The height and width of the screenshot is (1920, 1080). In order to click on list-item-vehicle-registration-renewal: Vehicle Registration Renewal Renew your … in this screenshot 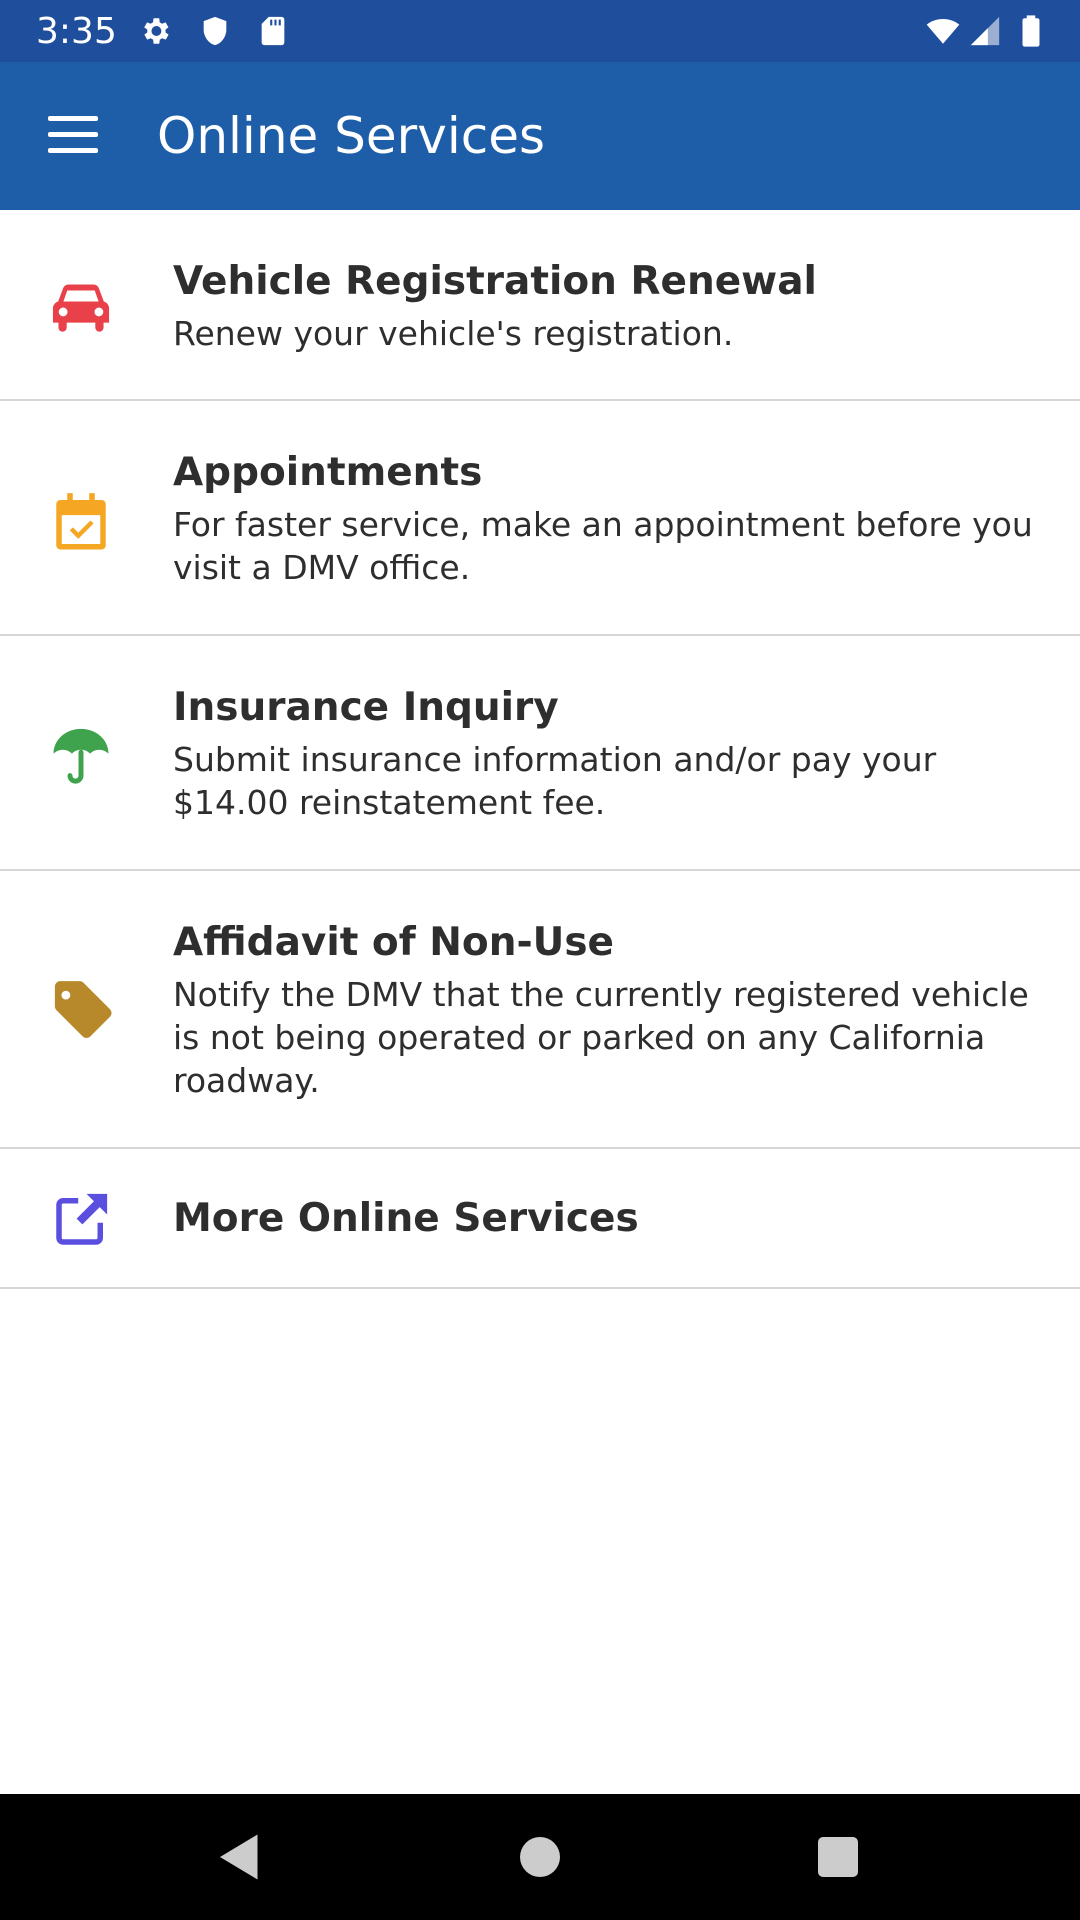, I will do `click(540, 305)`.